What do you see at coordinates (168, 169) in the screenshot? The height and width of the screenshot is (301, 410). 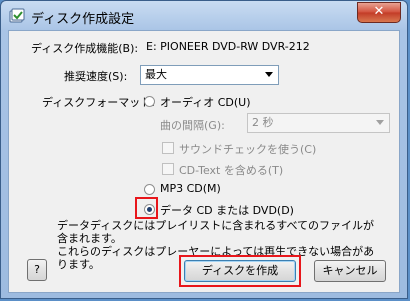 I see `cd-text-checkbox` at bounding box center [168, 169].